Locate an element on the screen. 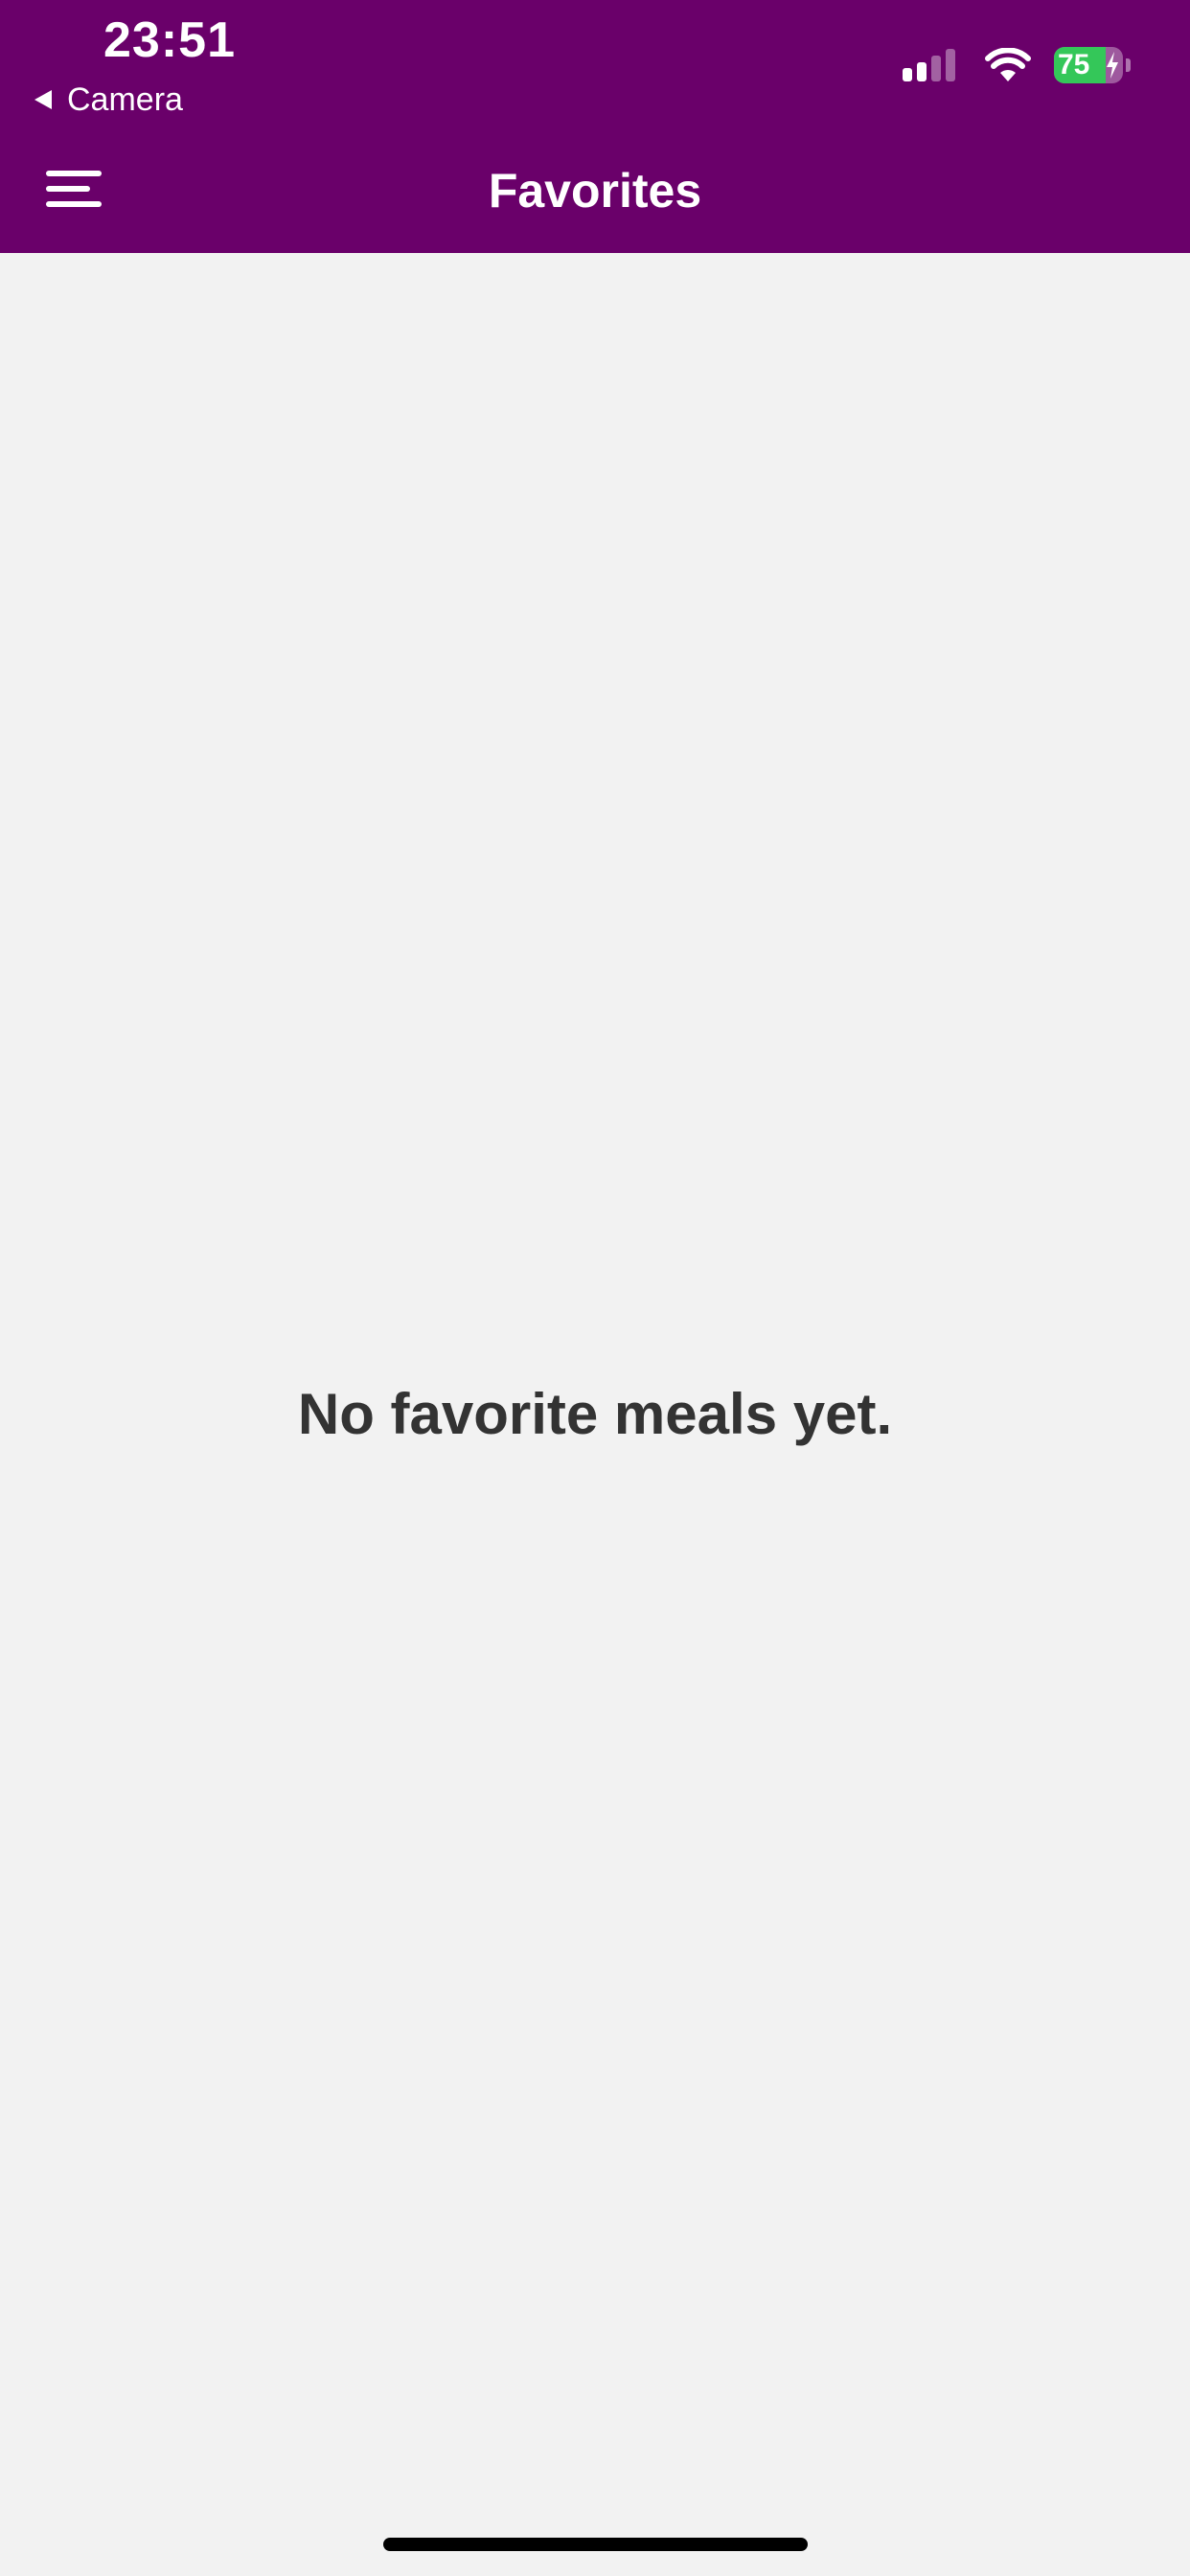 The image size is (1190, 2576). battery-icon: 75 is located at coordinates (1089, 65).